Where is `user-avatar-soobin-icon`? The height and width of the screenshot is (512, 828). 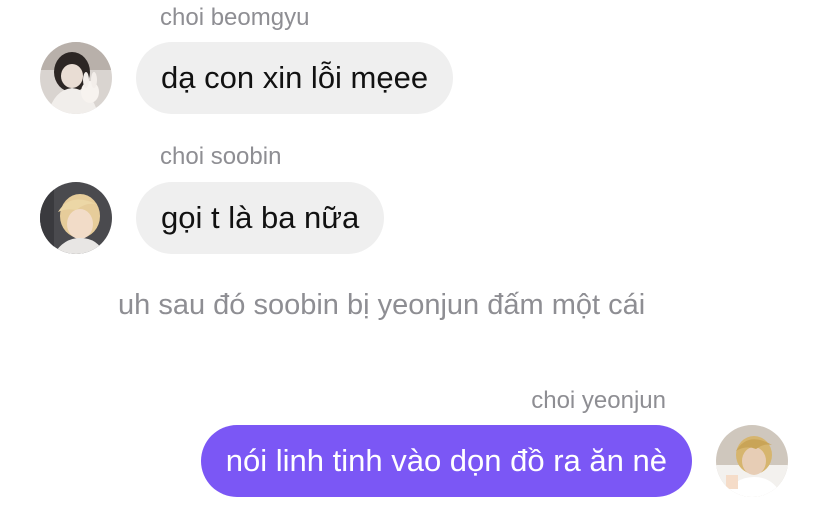
user-avatar-soobin-icon is located at coordinates (76, 218).